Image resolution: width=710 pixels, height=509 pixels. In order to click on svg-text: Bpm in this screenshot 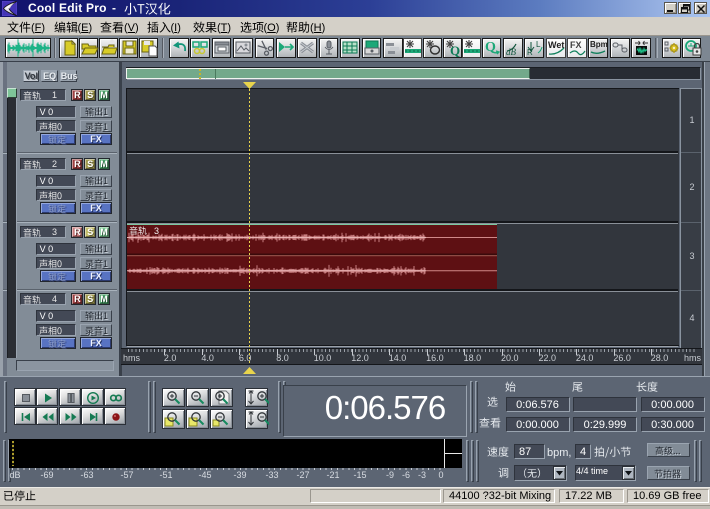, I will do `click(599, 44)`.